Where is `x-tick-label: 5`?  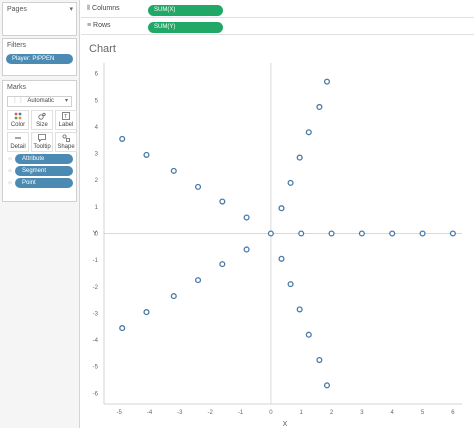
x-tick-label: 5 is located at coordinates (423, 413).